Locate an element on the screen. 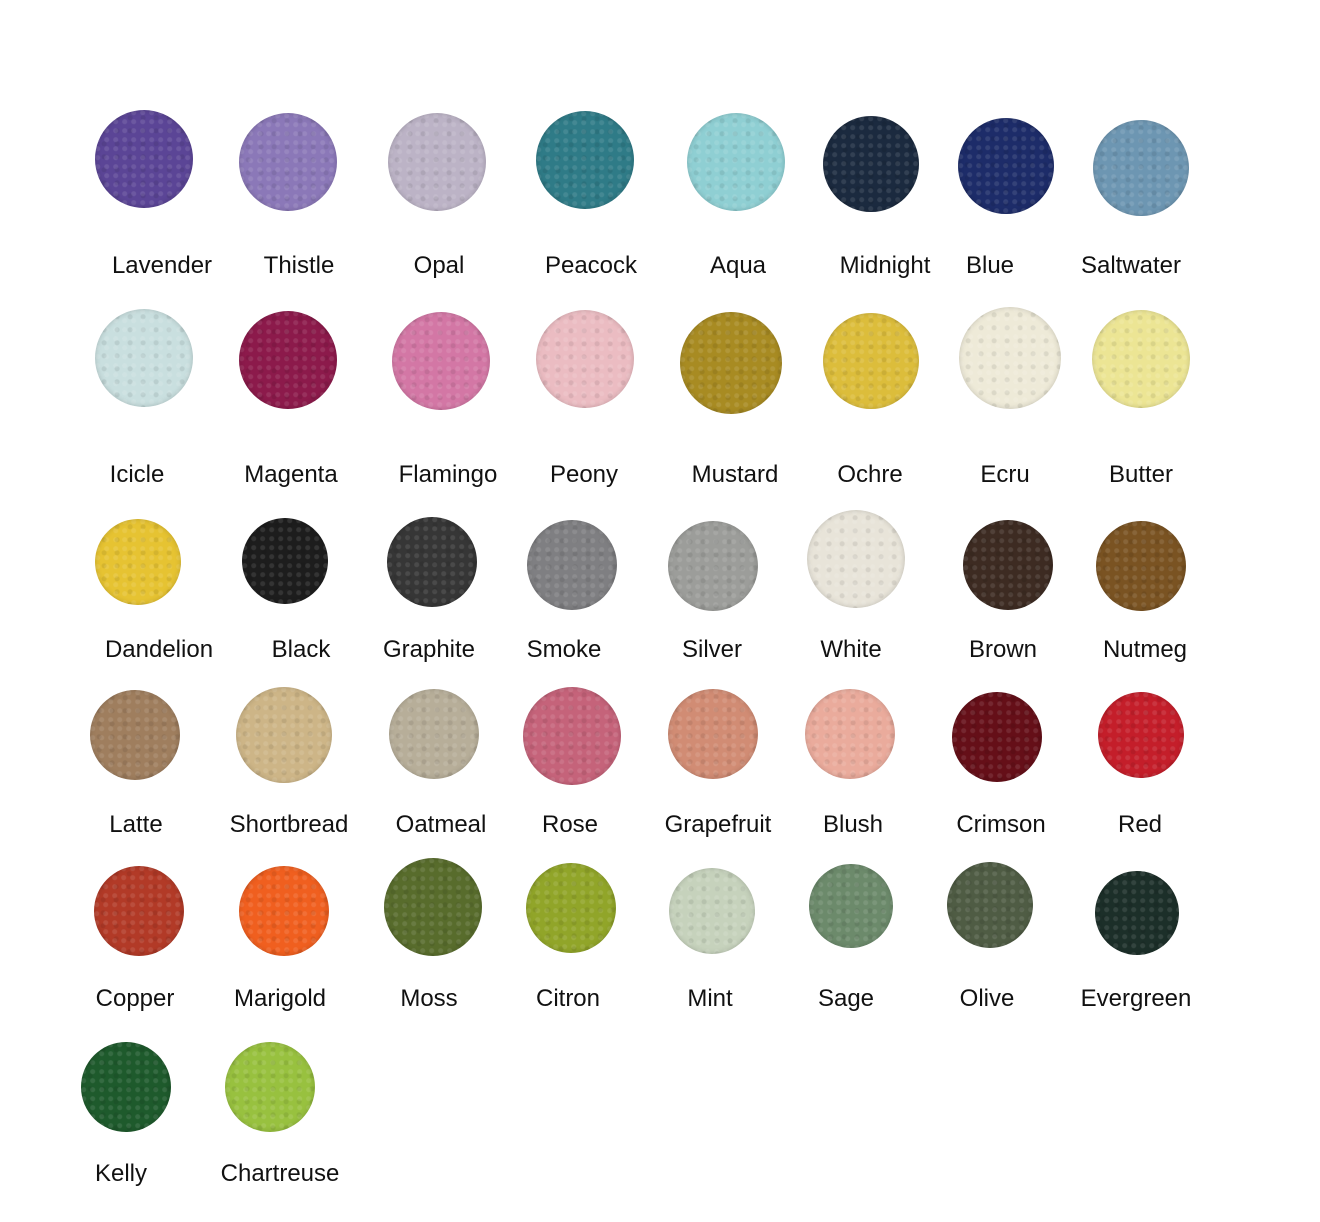  swatch-butter is located at coordinates (1141, 359).